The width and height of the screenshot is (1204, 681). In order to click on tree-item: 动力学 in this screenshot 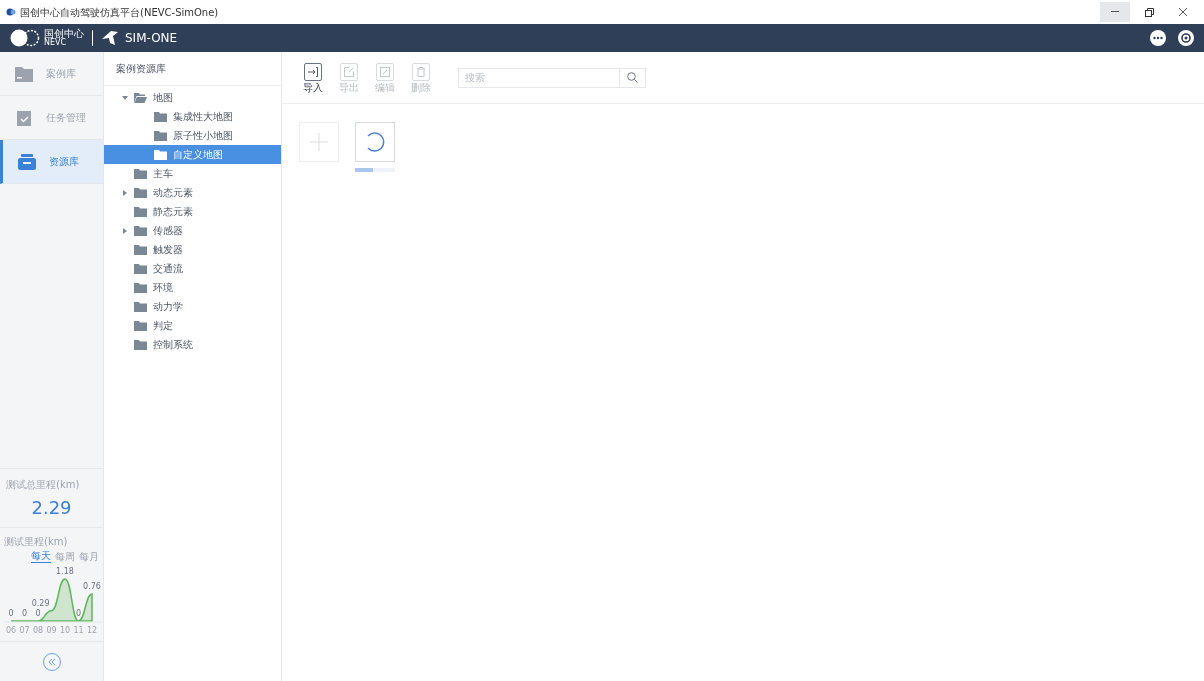, I will do `click(192, 306)`.